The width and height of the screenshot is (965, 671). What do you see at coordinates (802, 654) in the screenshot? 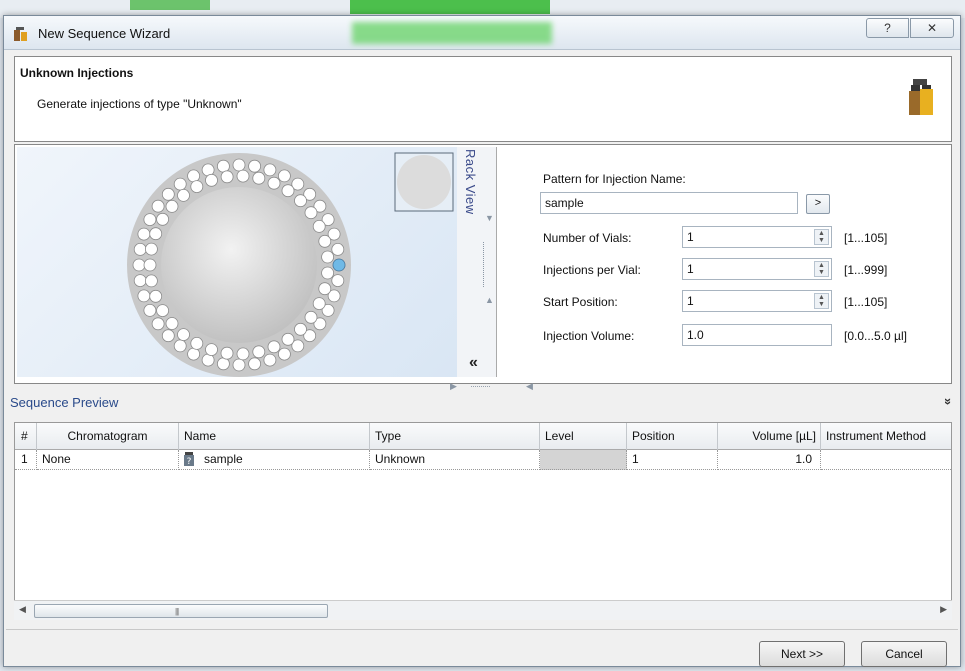
I see `next-button: Next >>` at bounding box center [802, 654].